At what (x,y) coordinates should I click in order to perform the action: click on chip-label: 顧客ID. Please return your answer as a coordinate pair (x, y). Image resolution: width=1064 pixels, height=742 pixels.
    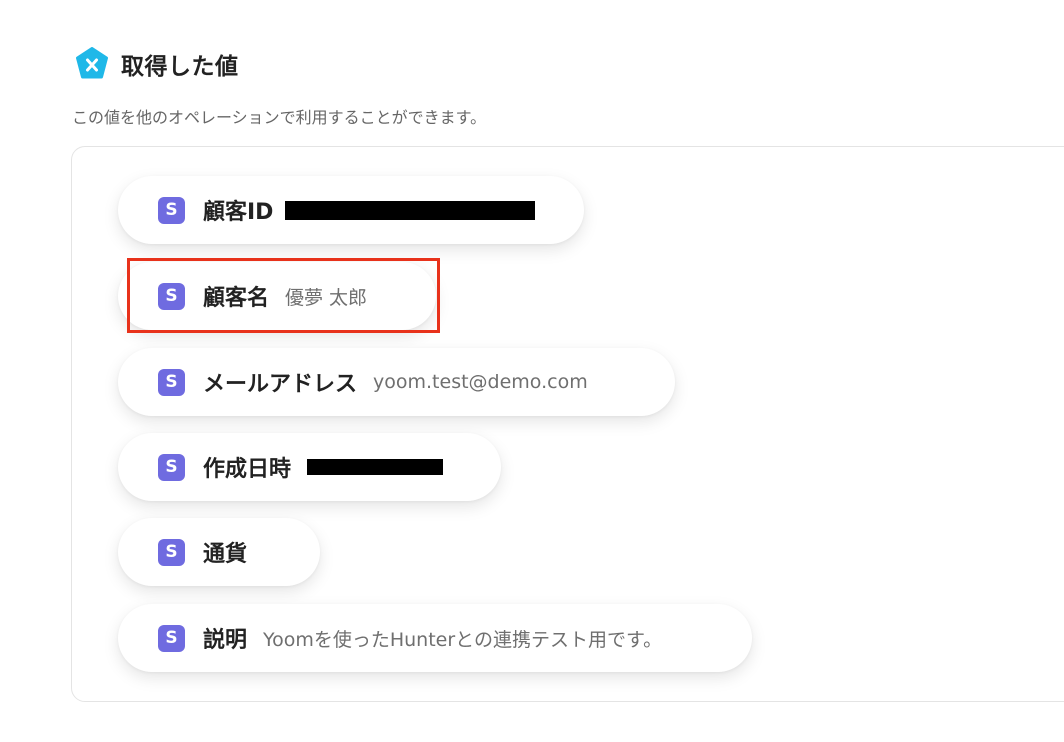
    Looking at the image, I should click on (238, 212).